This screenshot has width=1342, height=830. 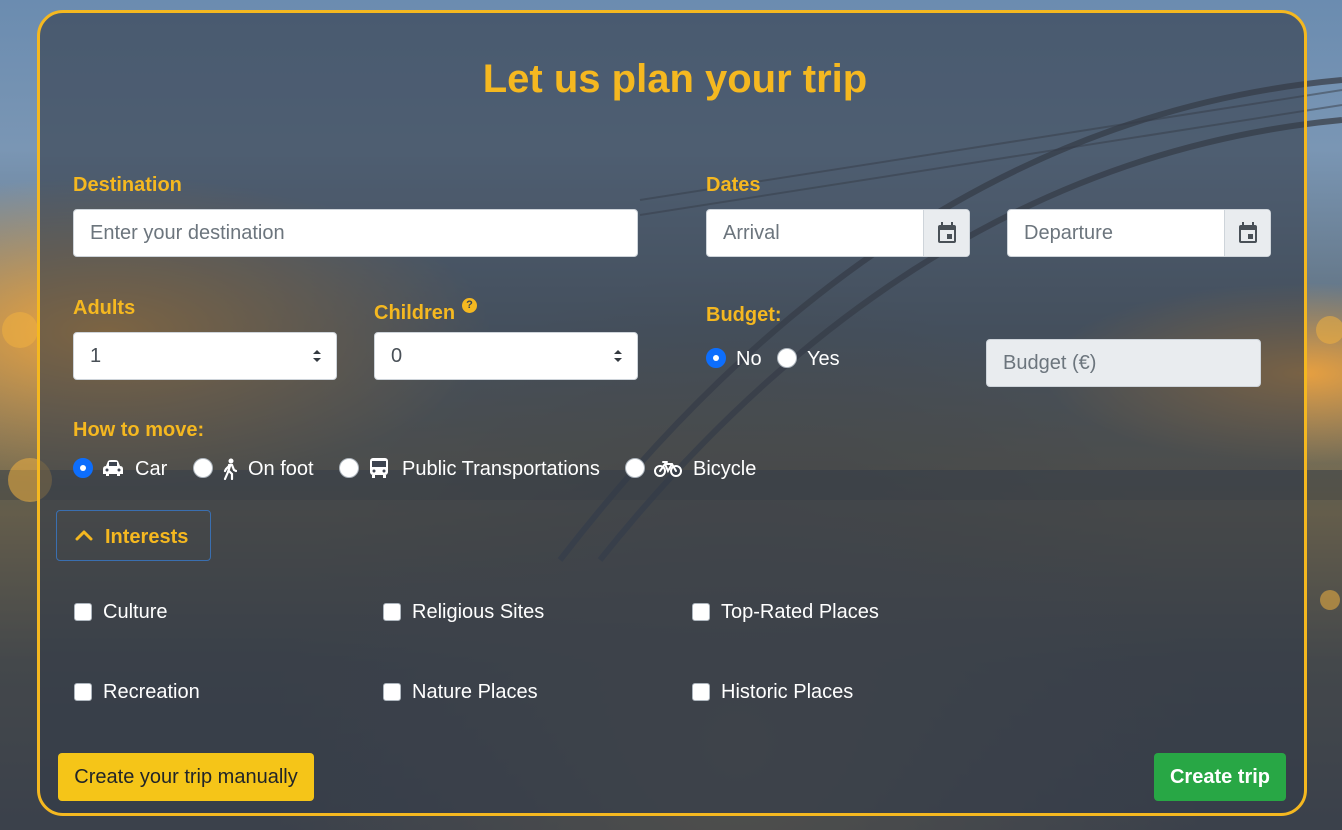 I want to click on interest-recreation-checkbox, so click(x=83, y=692).